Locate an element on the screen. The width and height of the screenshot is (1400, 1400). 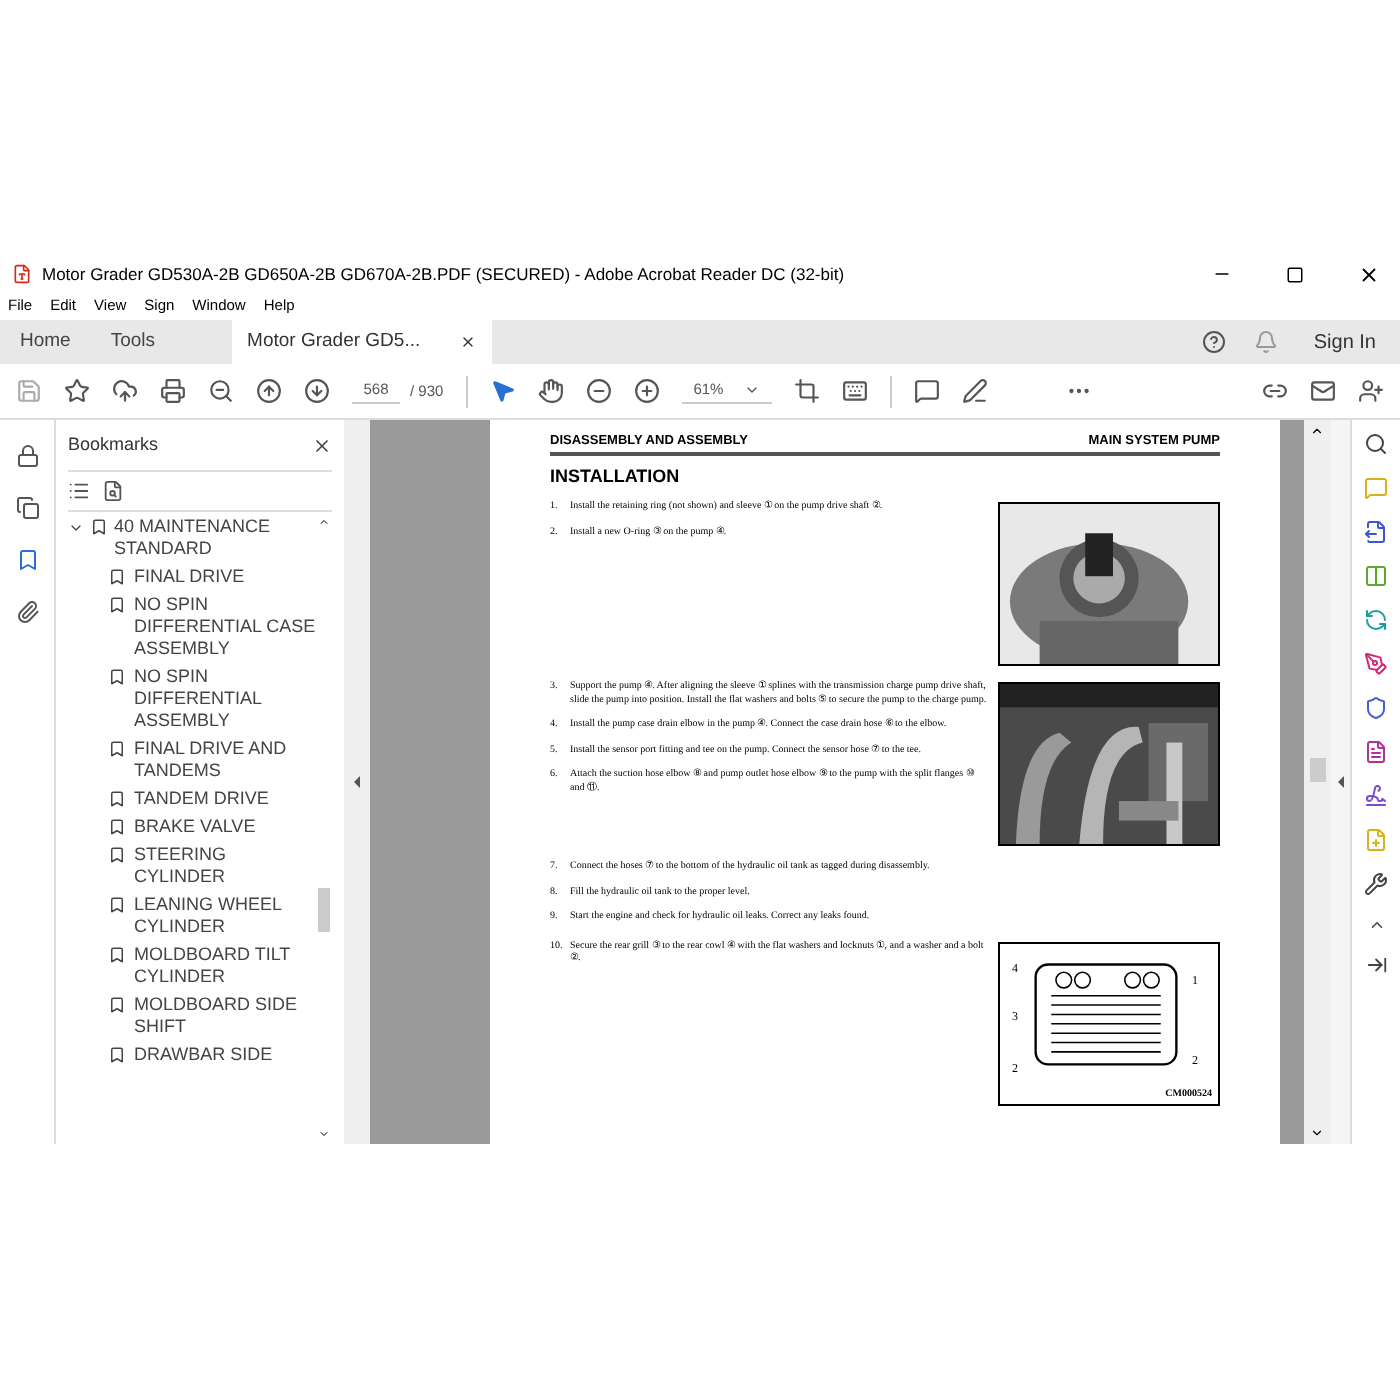
pen-icon is located at coordinates (974, 391).